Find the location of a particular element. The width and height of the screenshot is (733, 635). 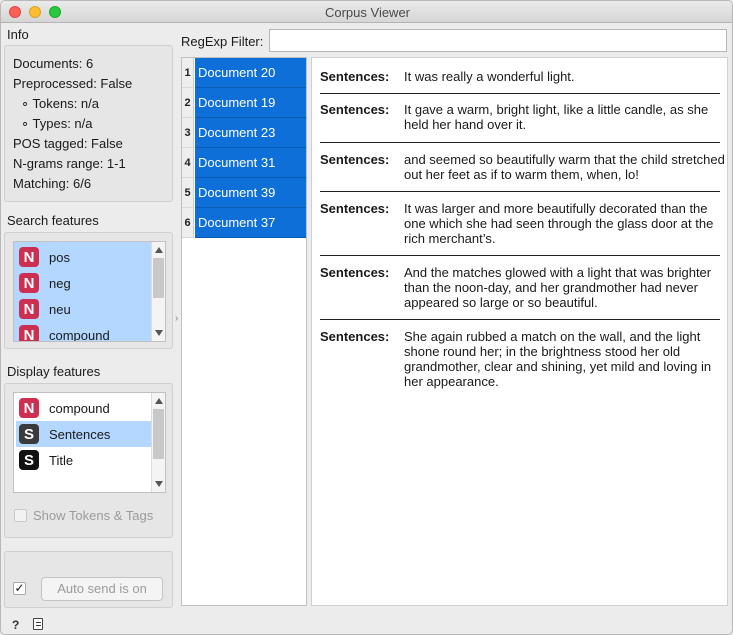

regexp-filter-input is located at coordinates (498, 40).